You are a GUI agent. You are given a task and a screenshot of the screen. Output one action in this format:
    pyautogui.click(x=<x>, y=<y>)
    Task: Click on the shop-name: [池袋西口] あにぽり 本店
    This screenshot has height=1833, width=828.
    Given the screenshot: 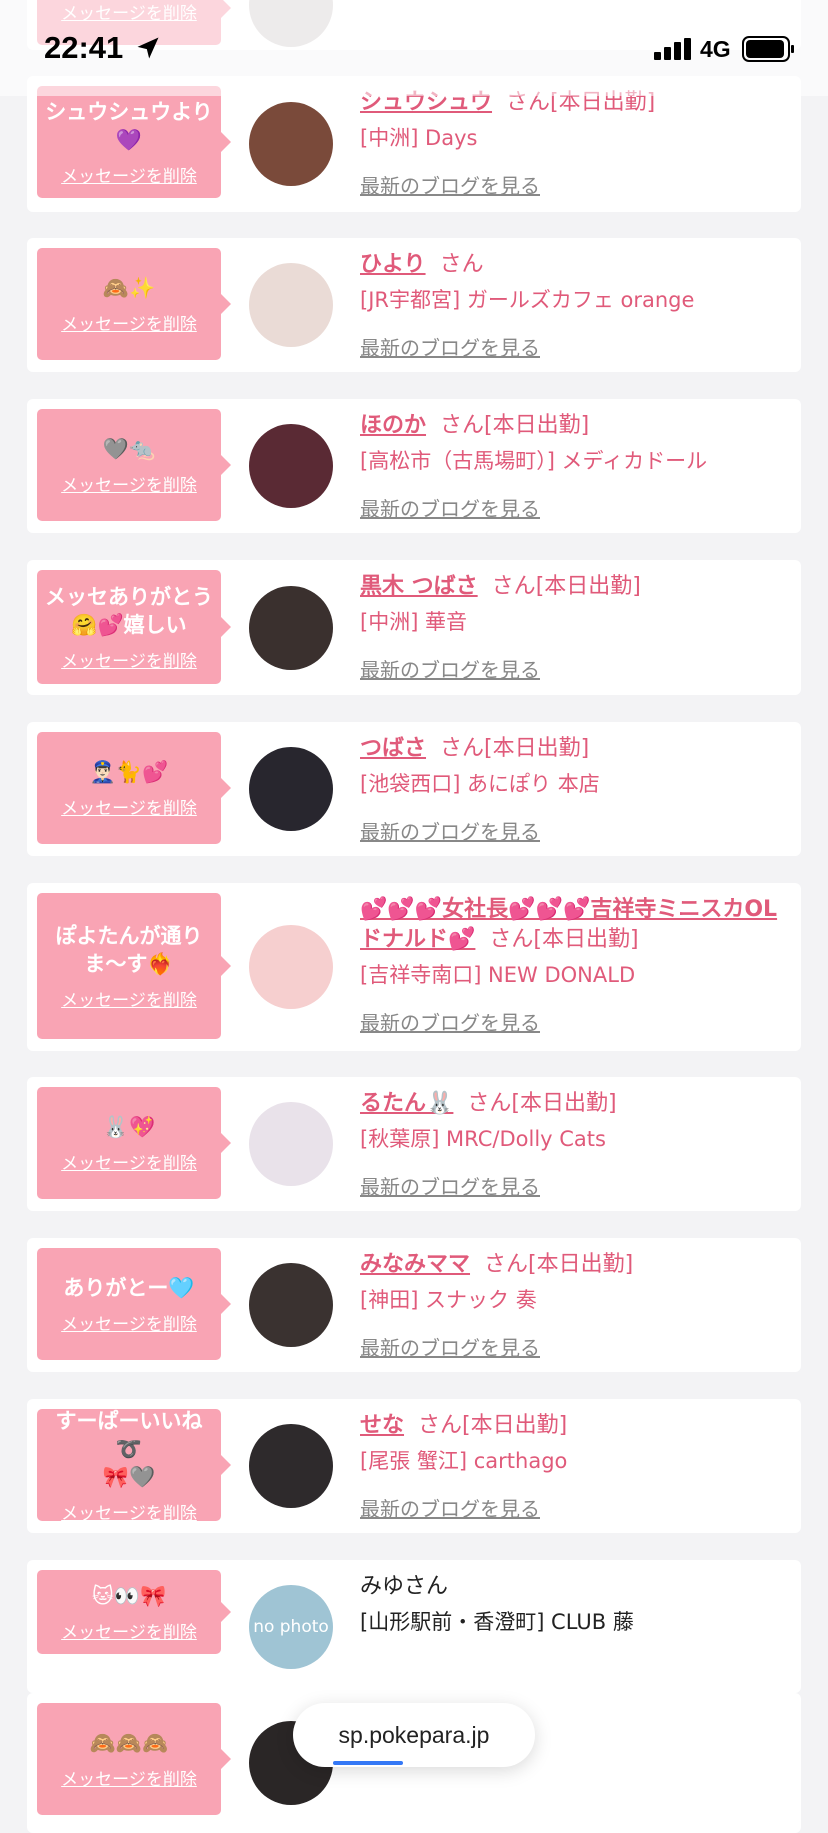 What is the action you would take?
    pyautogui.click(x=480, y=784)
    